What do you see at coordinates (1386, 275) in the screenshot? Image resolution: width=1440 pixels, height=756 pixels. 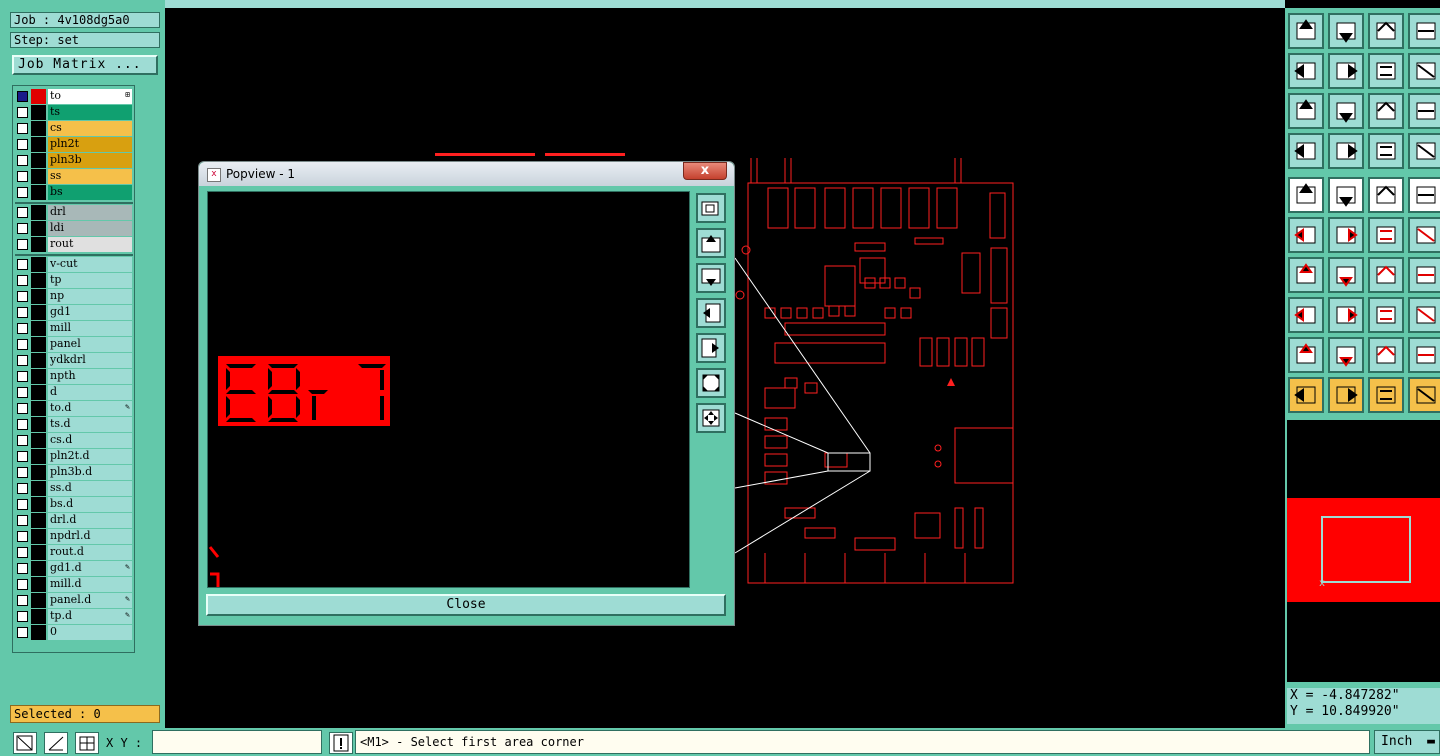 I see `toolbar-button-rotate` at bounding box center [1386, 275].